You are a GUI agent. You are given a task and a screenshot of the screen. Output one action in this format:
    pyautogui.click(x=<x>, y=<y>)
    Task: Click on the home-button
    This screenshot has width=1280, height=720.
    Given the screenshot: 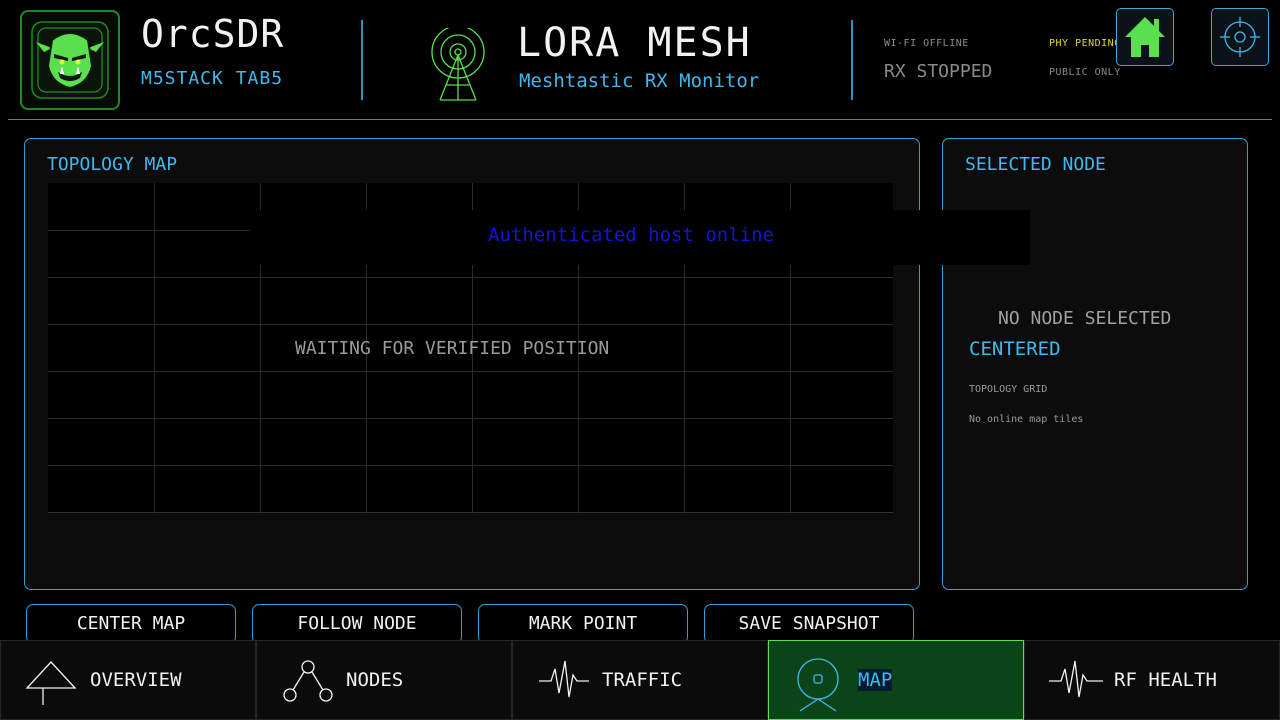 What is the action you would take?
    pyautogui.click(x=1145, y=37)
    